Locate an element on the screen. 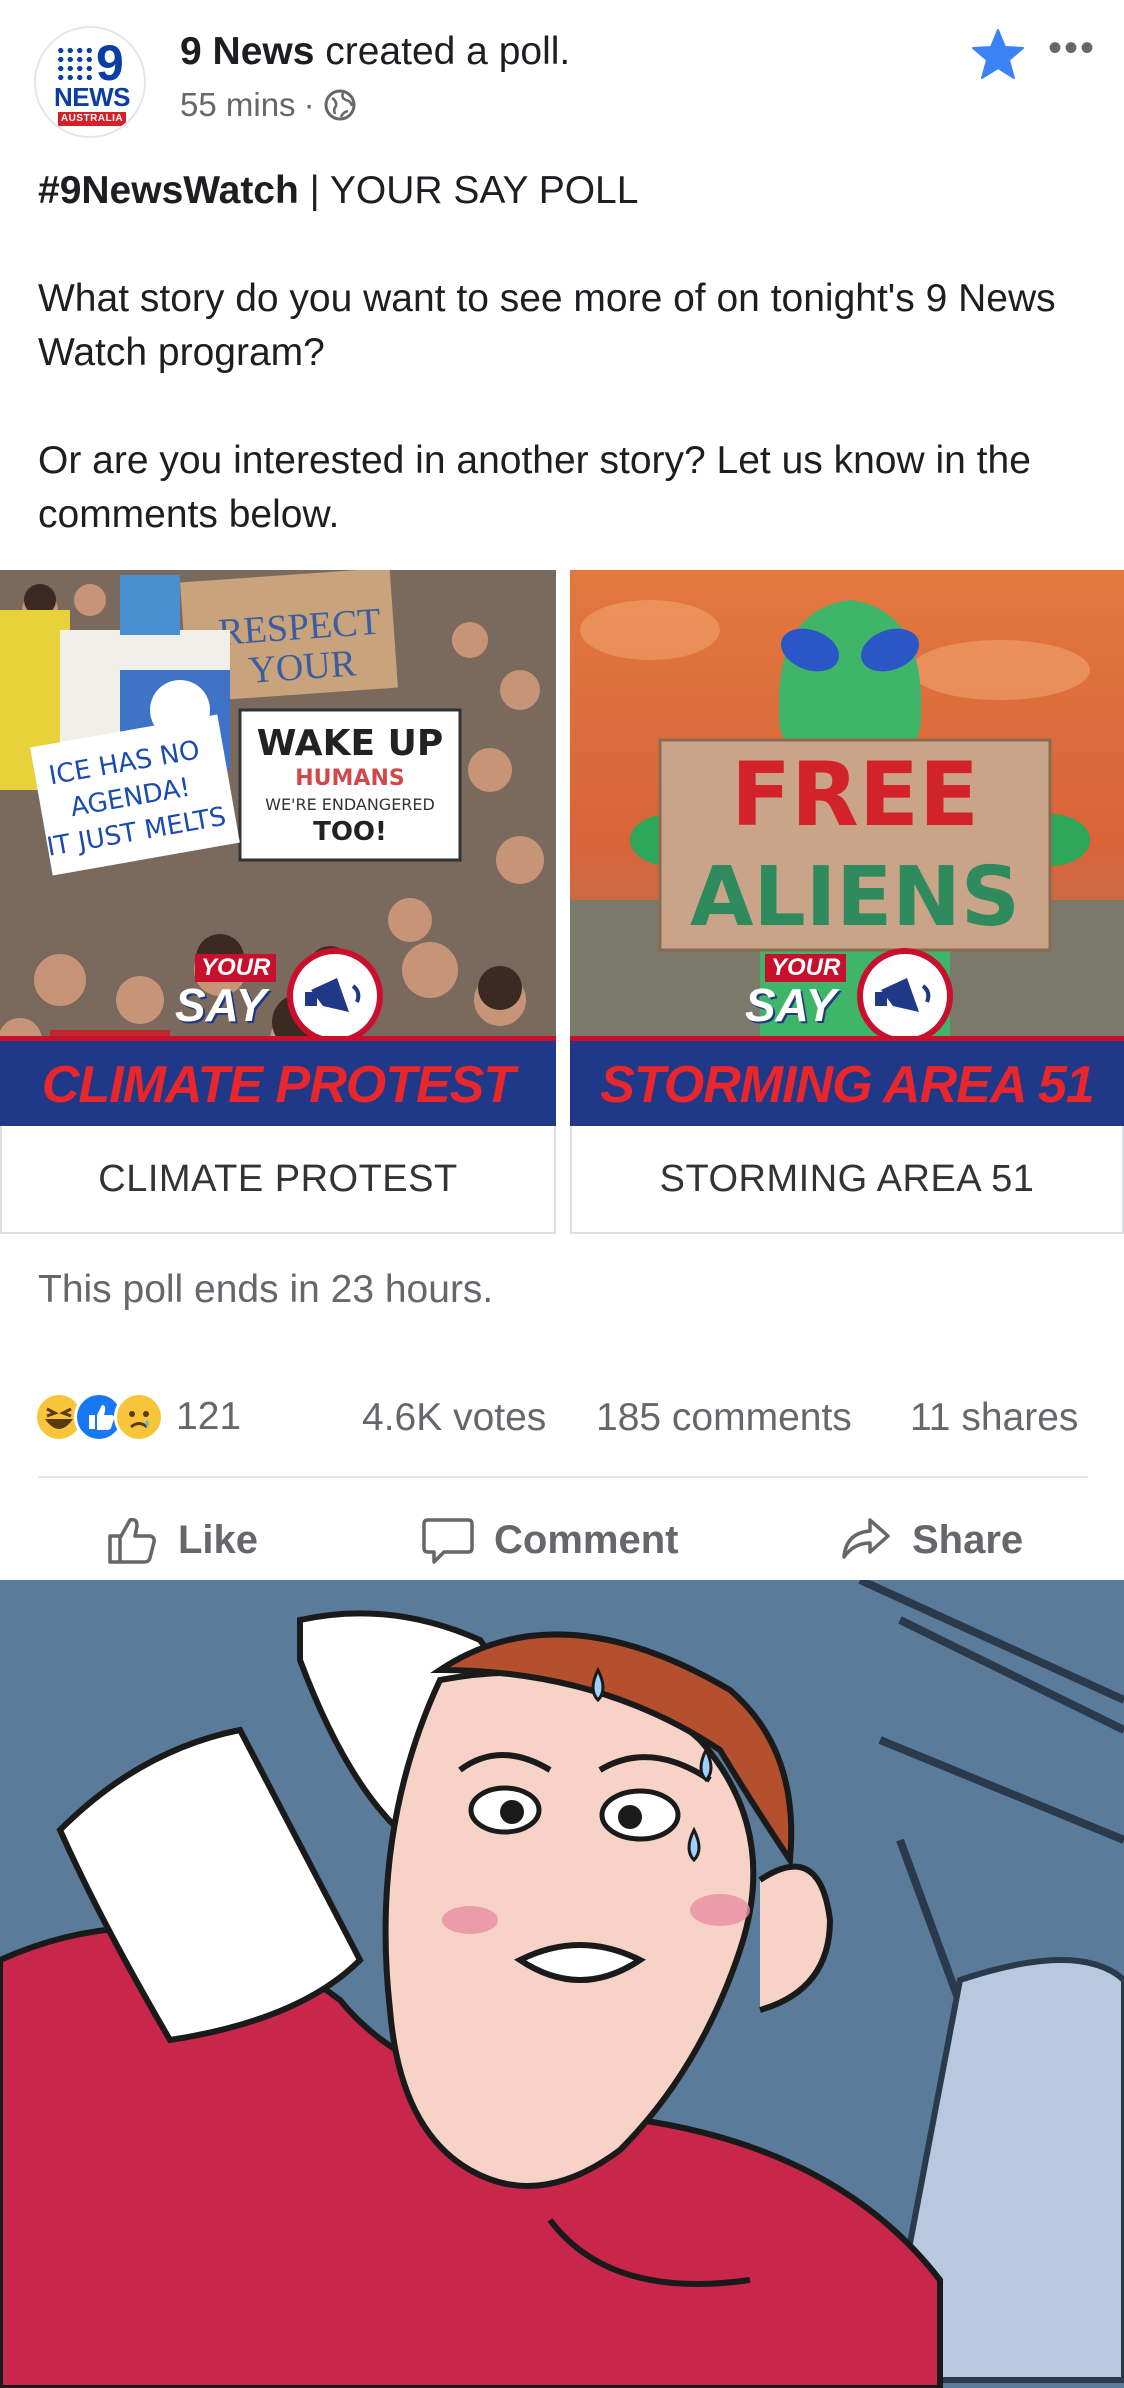  more-options-icon: ••• is located at coordinates (1072, 48).